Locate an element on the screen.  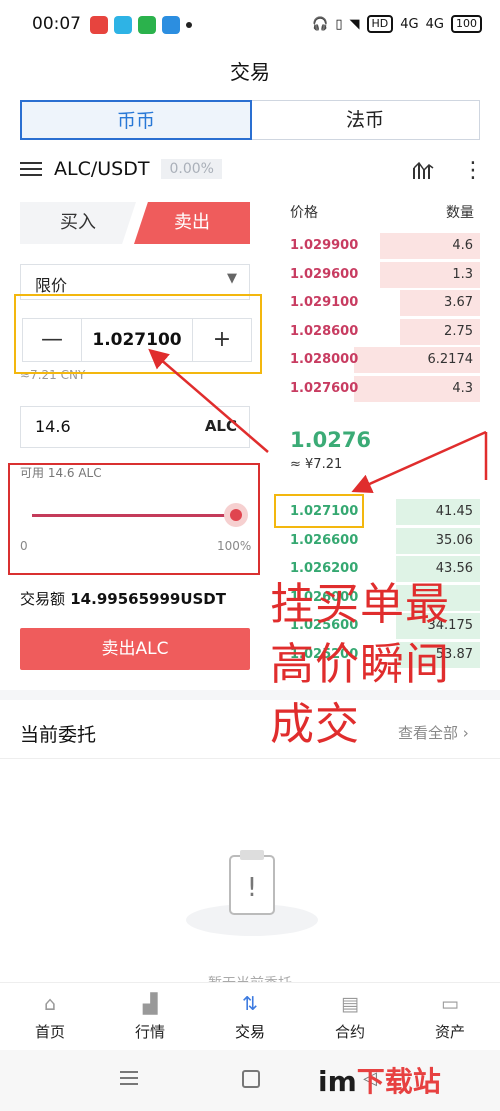
nav-menu-icon is located at coordinates (131, 1078).